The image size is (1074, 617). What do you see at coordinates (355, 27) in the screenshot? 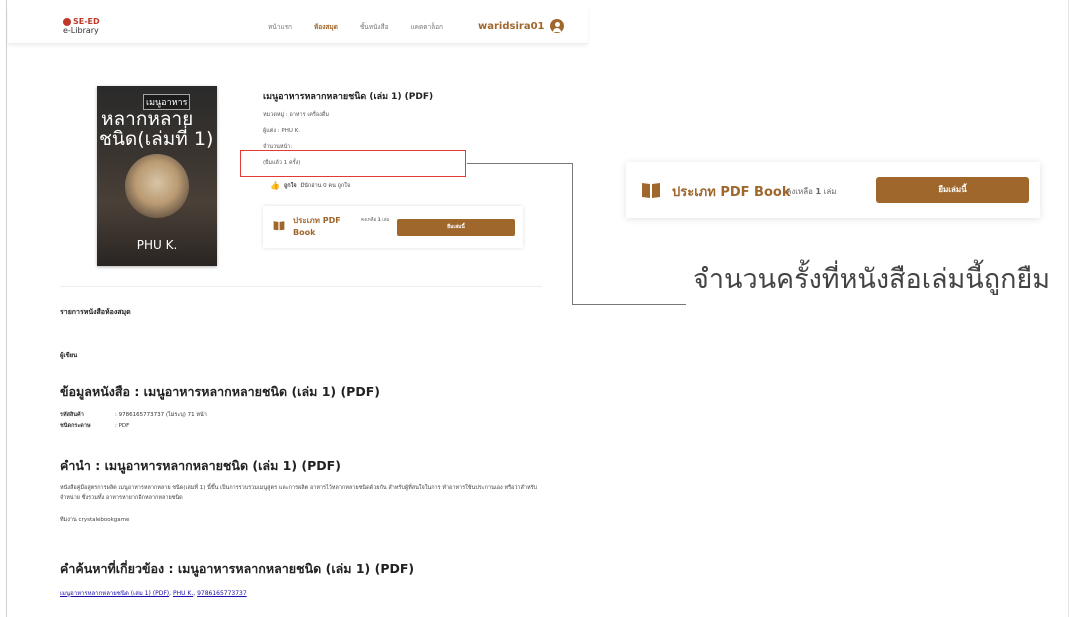
I see `main-nav: หน้าแรก ห้องสมุด ชั้นหนังสือ แคตตาล็อก` at bounding box center [355, 27].